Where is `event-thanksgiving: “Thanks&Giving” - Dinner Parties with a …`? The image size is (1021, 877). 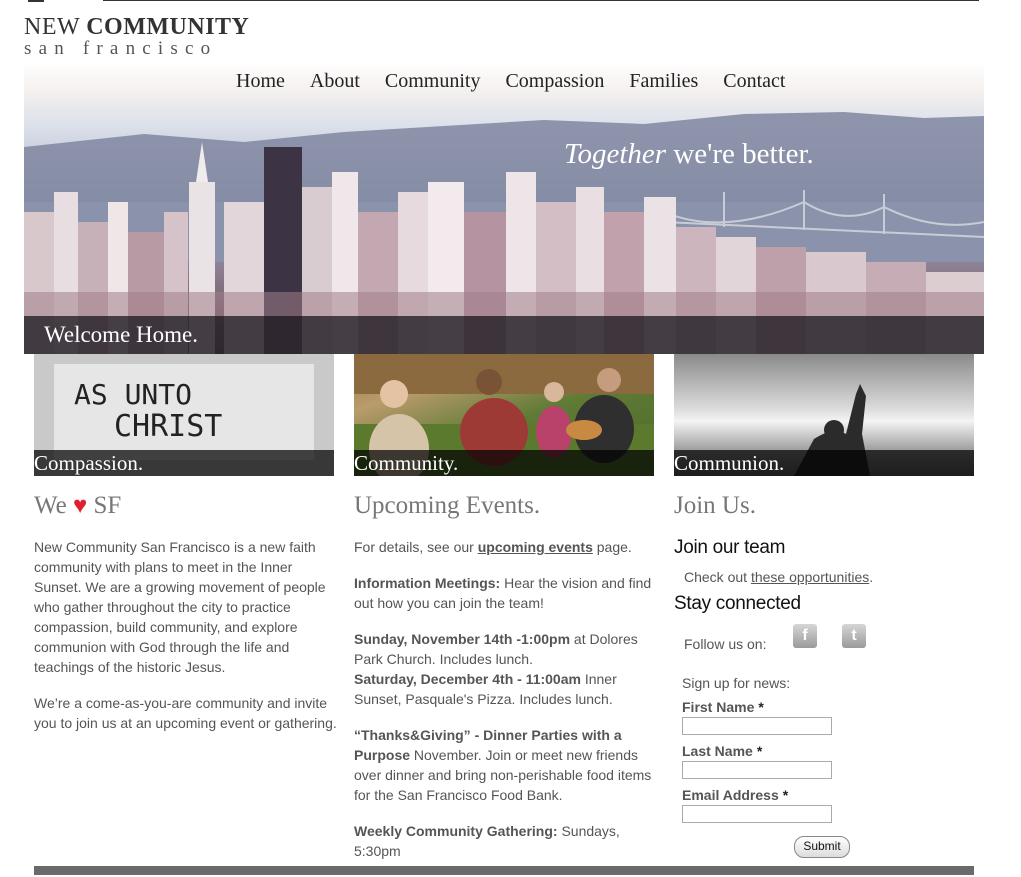 event-thanksgiving: “Thanks&Giving” - Dinner Parties with a … is located at coordinates (503, 765).